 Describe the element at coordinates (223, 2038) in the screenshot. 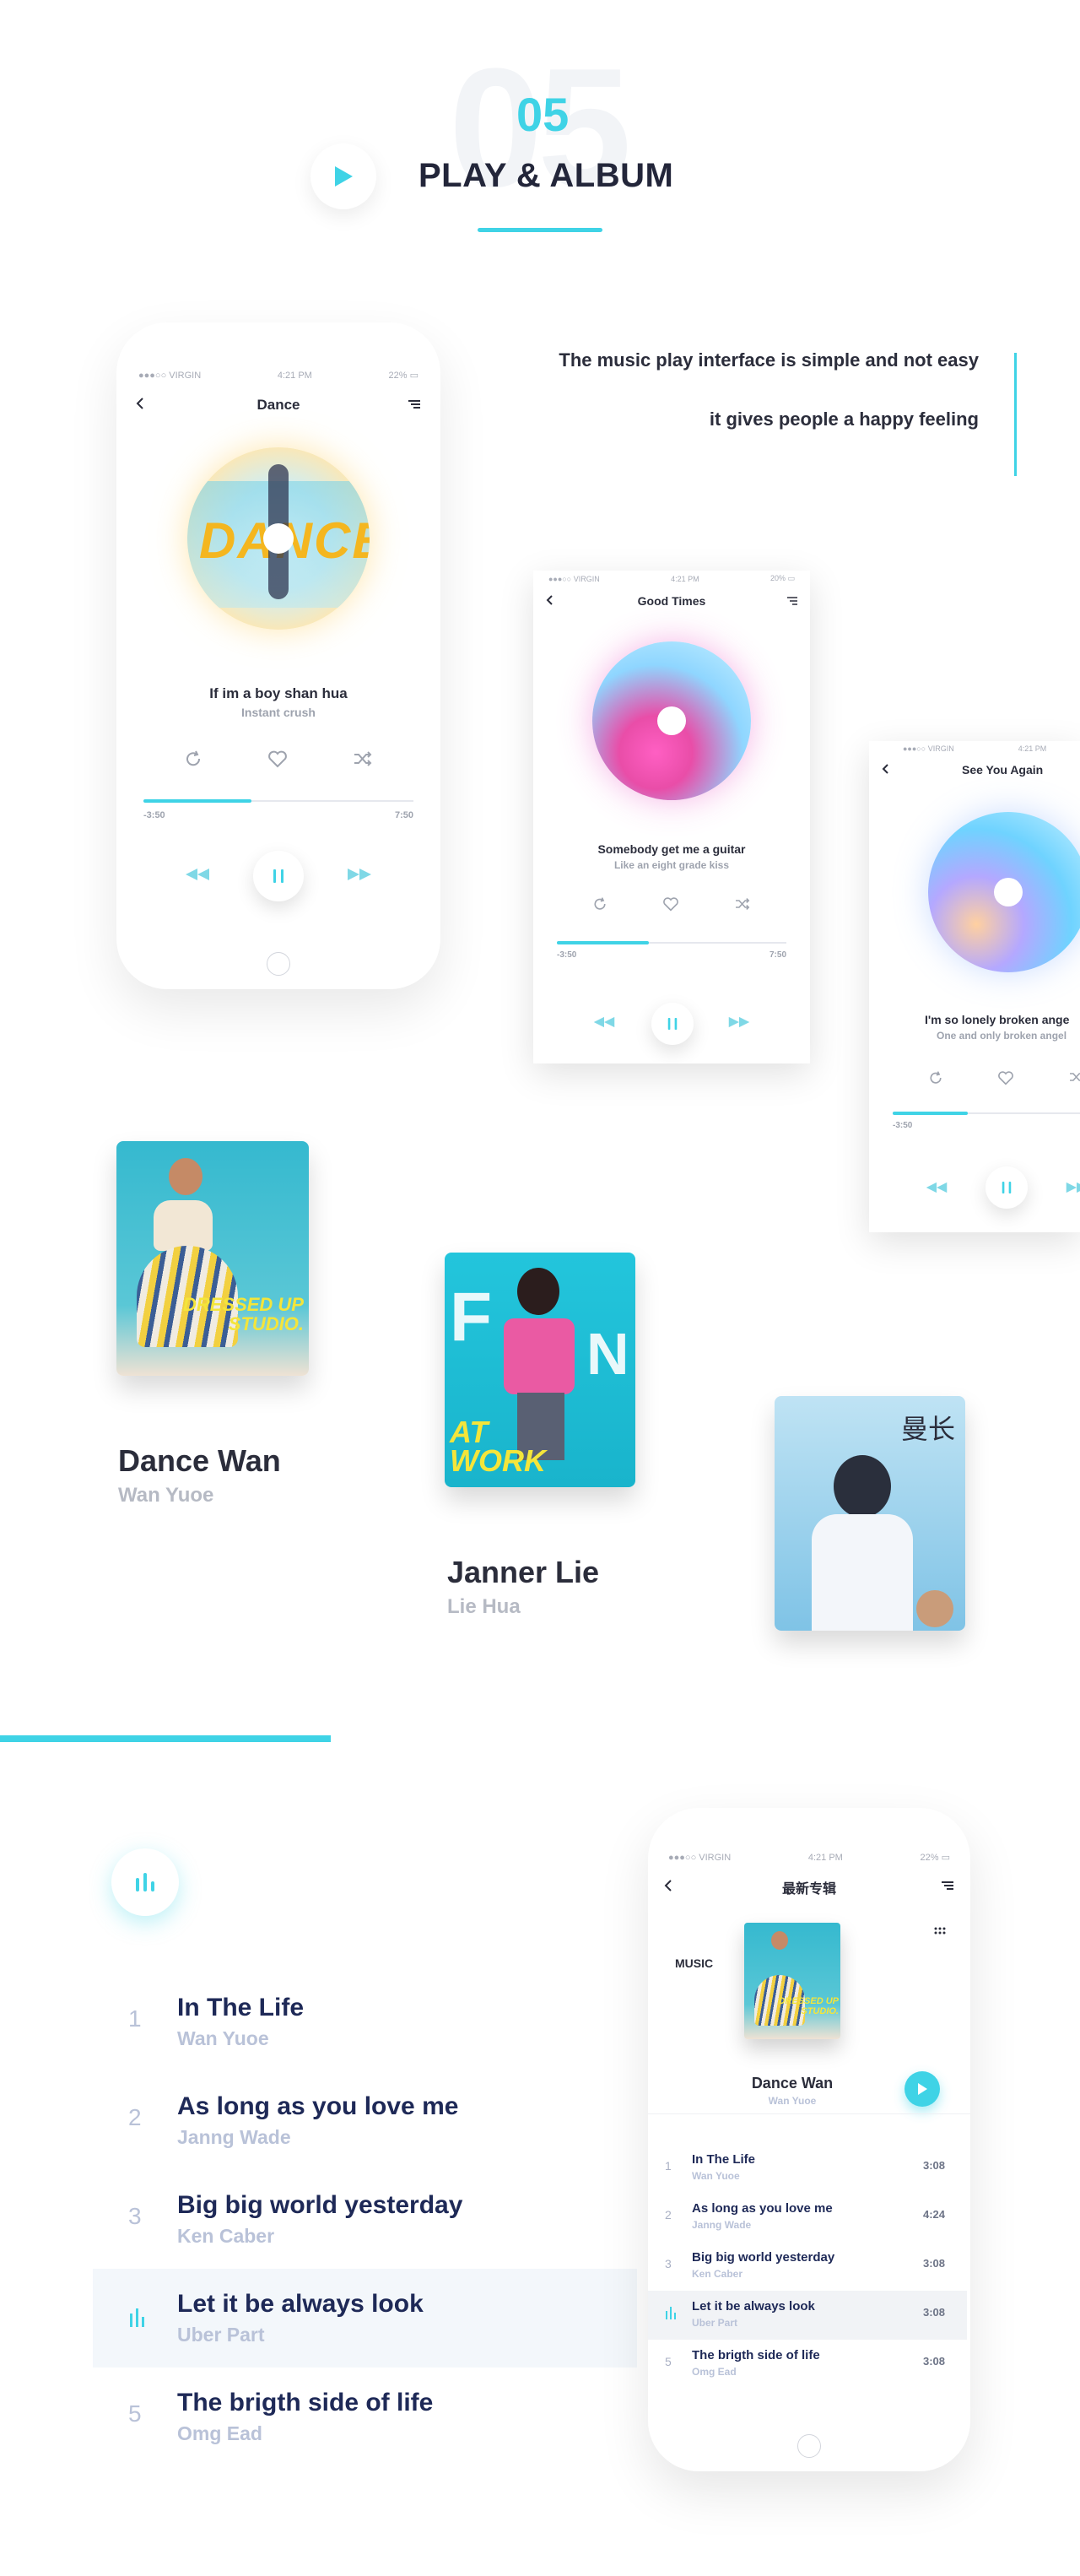

I see `track-artist: Wan Yuoe` at that location.